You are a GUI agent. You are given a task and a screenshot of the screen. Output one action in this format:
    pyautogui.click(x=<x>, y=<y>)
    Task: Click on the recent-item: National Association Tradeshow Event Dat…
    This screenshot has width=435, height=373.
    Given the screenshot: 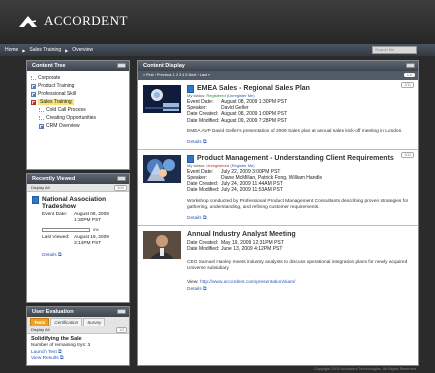 What is the action you would take?
    pyautogui.click(x=78, y=227)
    